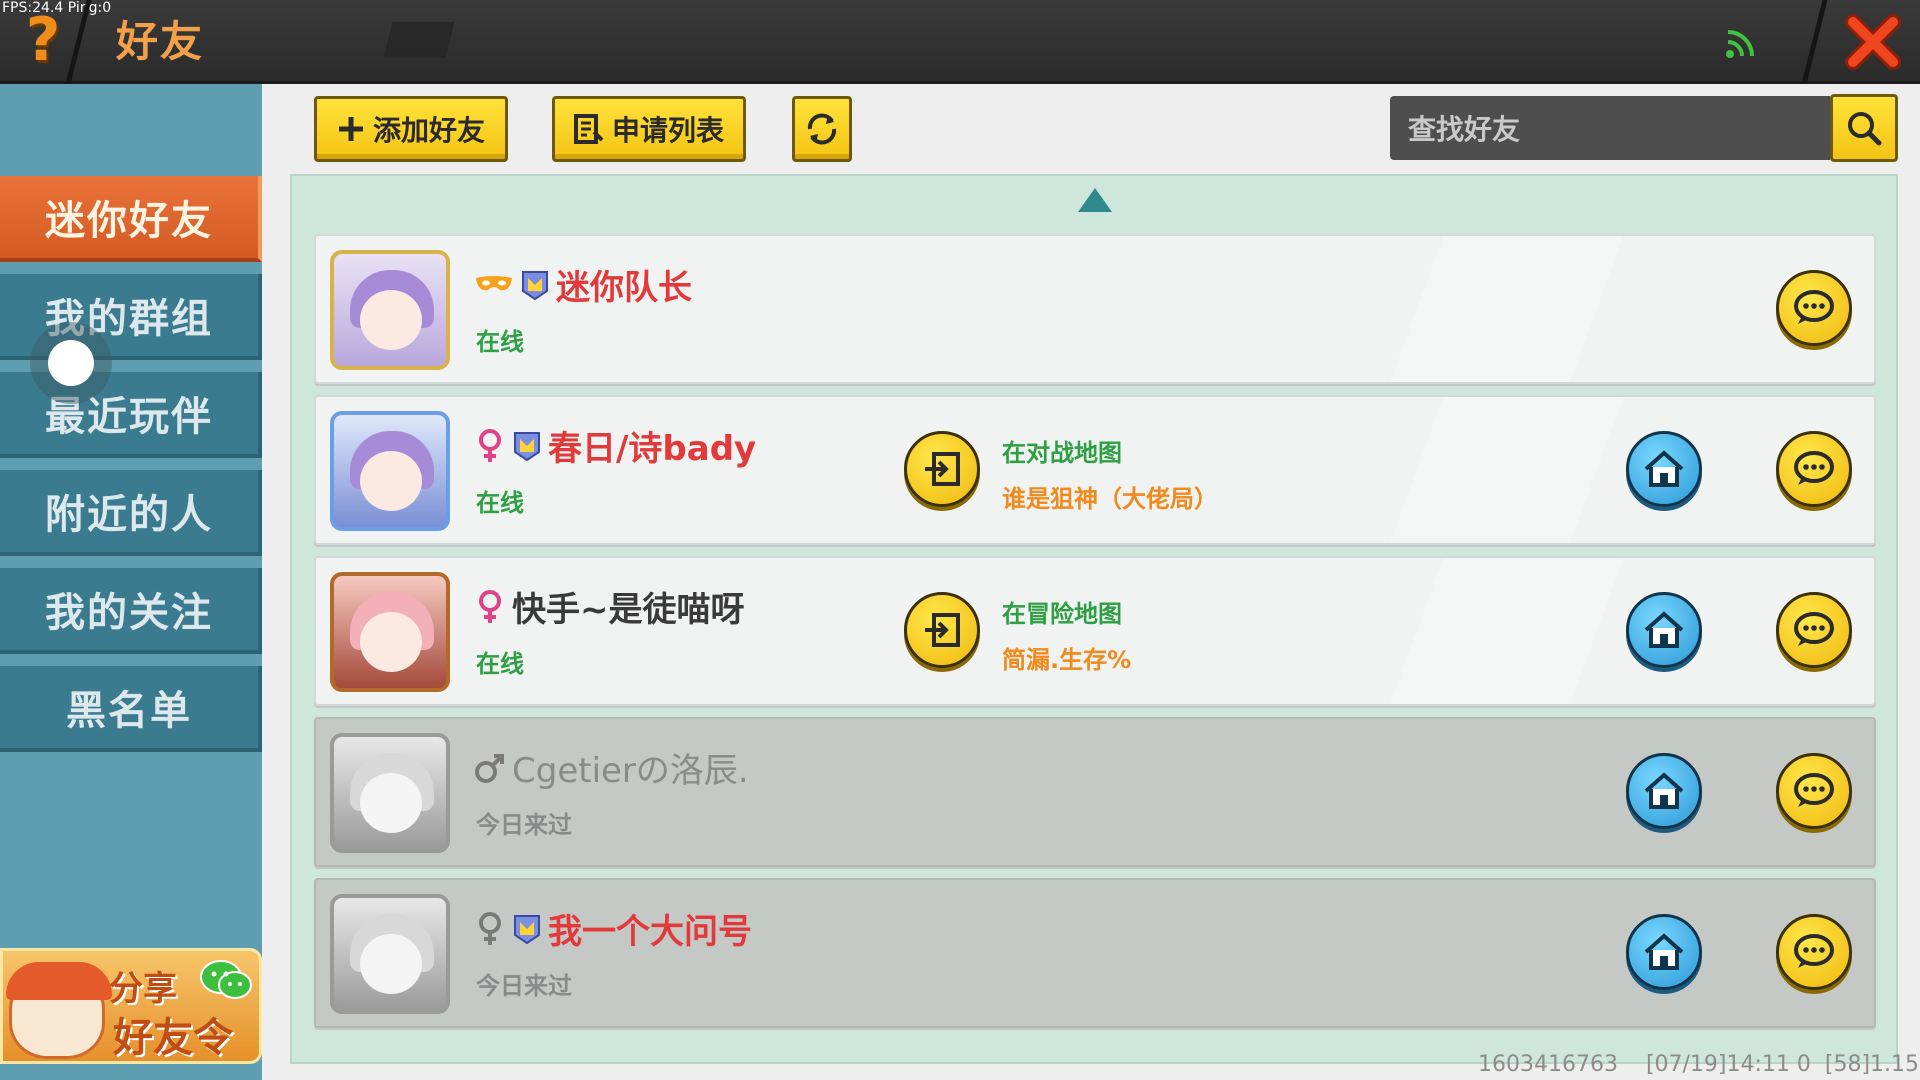  I want to click on sidebar-item-blacklist: 黑名单, so click(131, 709).